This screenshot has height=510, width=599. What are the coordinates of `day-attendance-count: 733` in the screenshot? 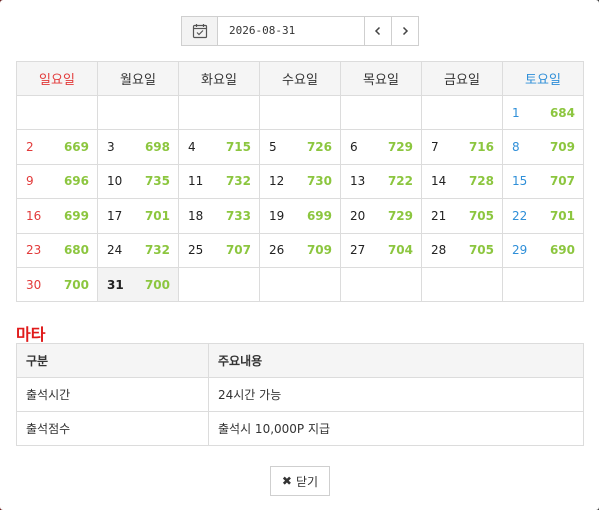 It's located at (238, 215).